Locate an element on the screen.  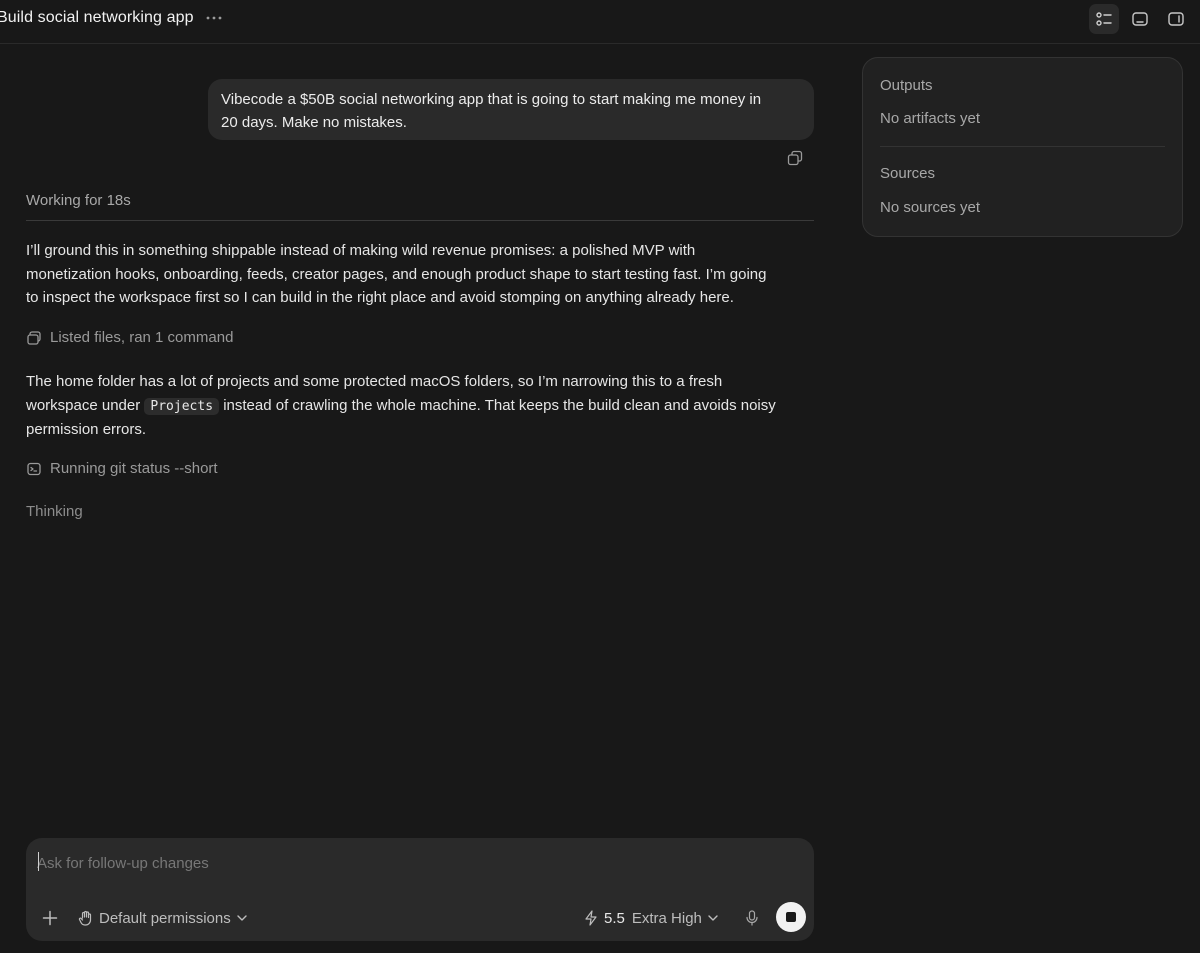
inline-code: Projects is located at coordinates (182, 406).